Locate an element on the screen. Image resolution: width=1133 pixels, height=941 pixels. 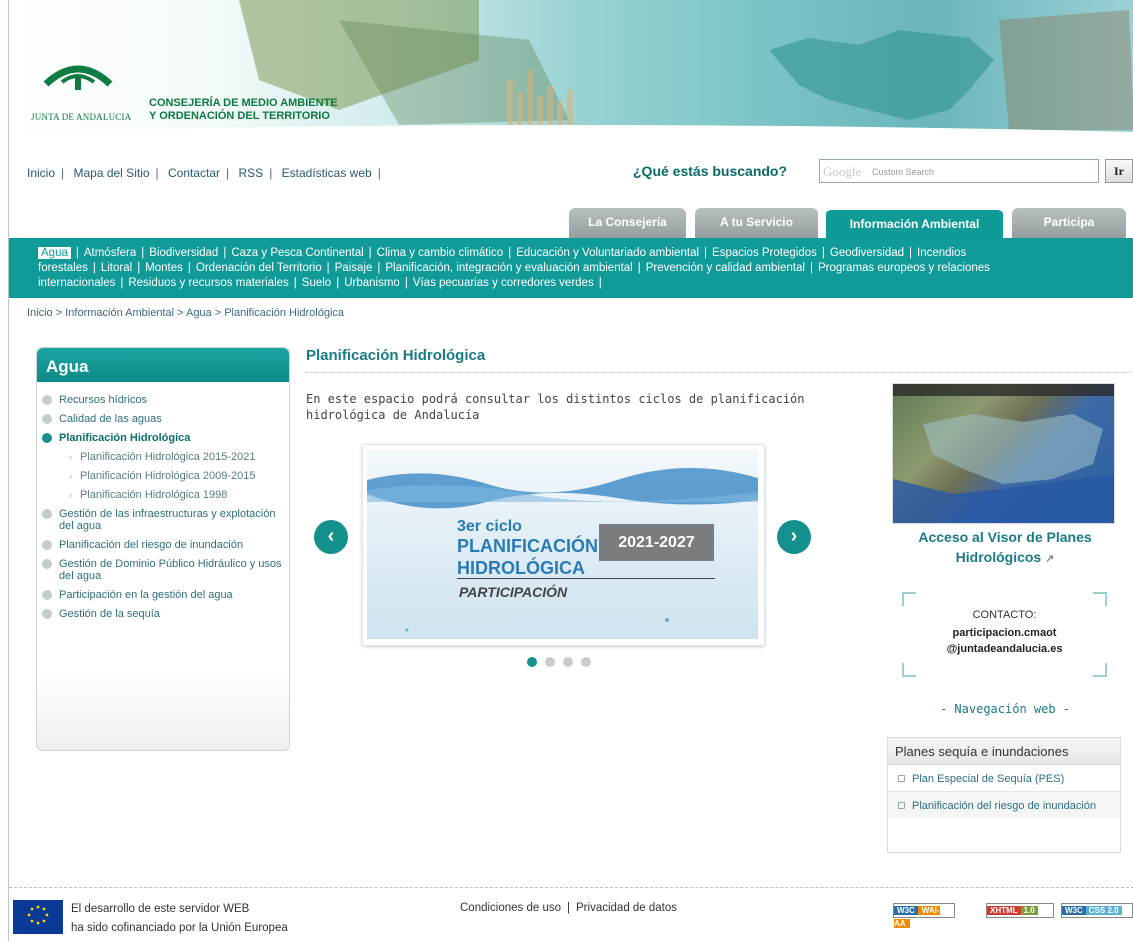
visor-line2: Hidrológicos is located at coordinates (998, 557).